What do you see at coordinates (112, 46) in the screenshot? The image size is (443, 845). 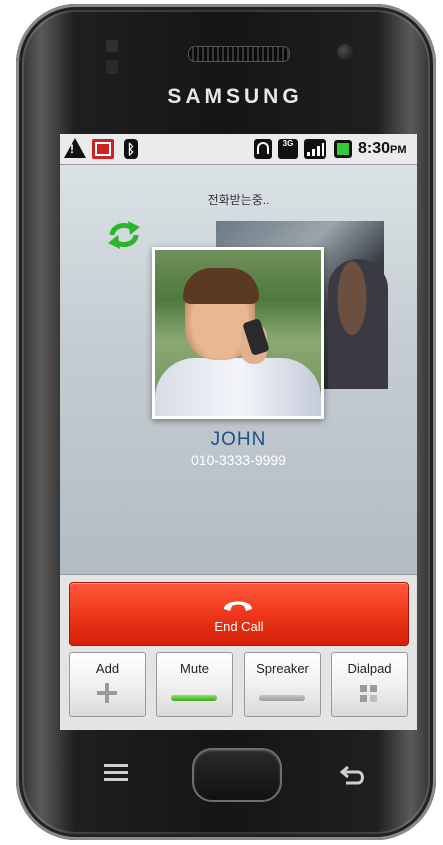 I see `proximity-sensor` at bounding box center [112, 46].